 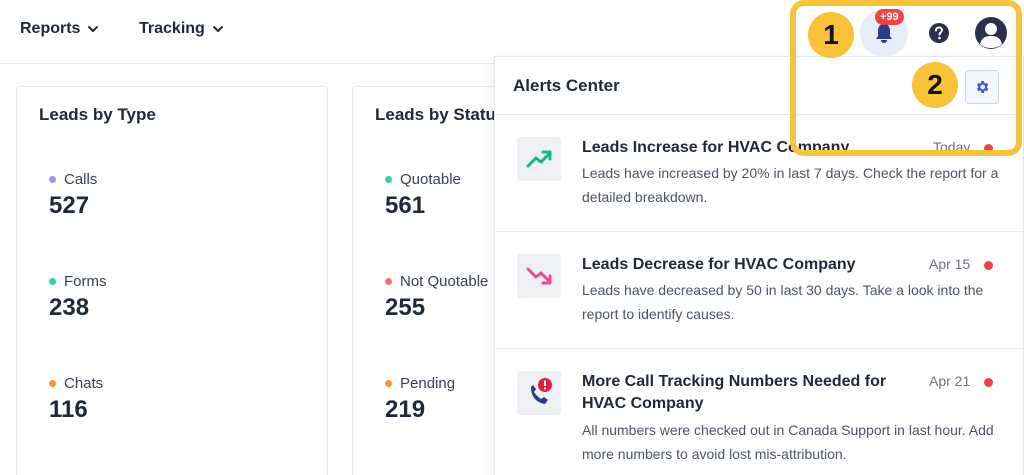 I want to click on stat-value: 255, so click(x=405, y=307).